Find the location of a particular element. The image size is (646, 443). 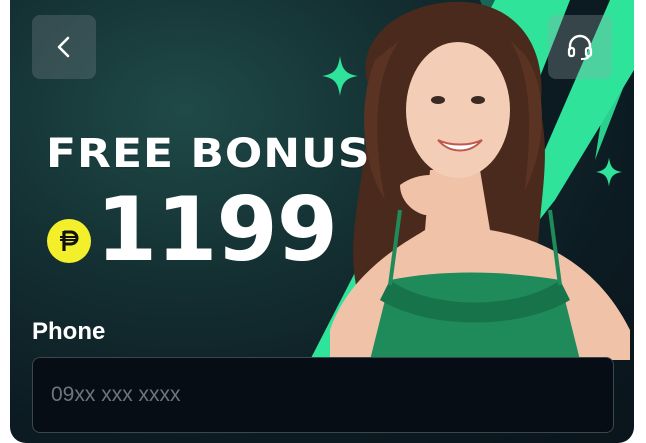

chevron-left-icon is located at coordinates (63, 47).